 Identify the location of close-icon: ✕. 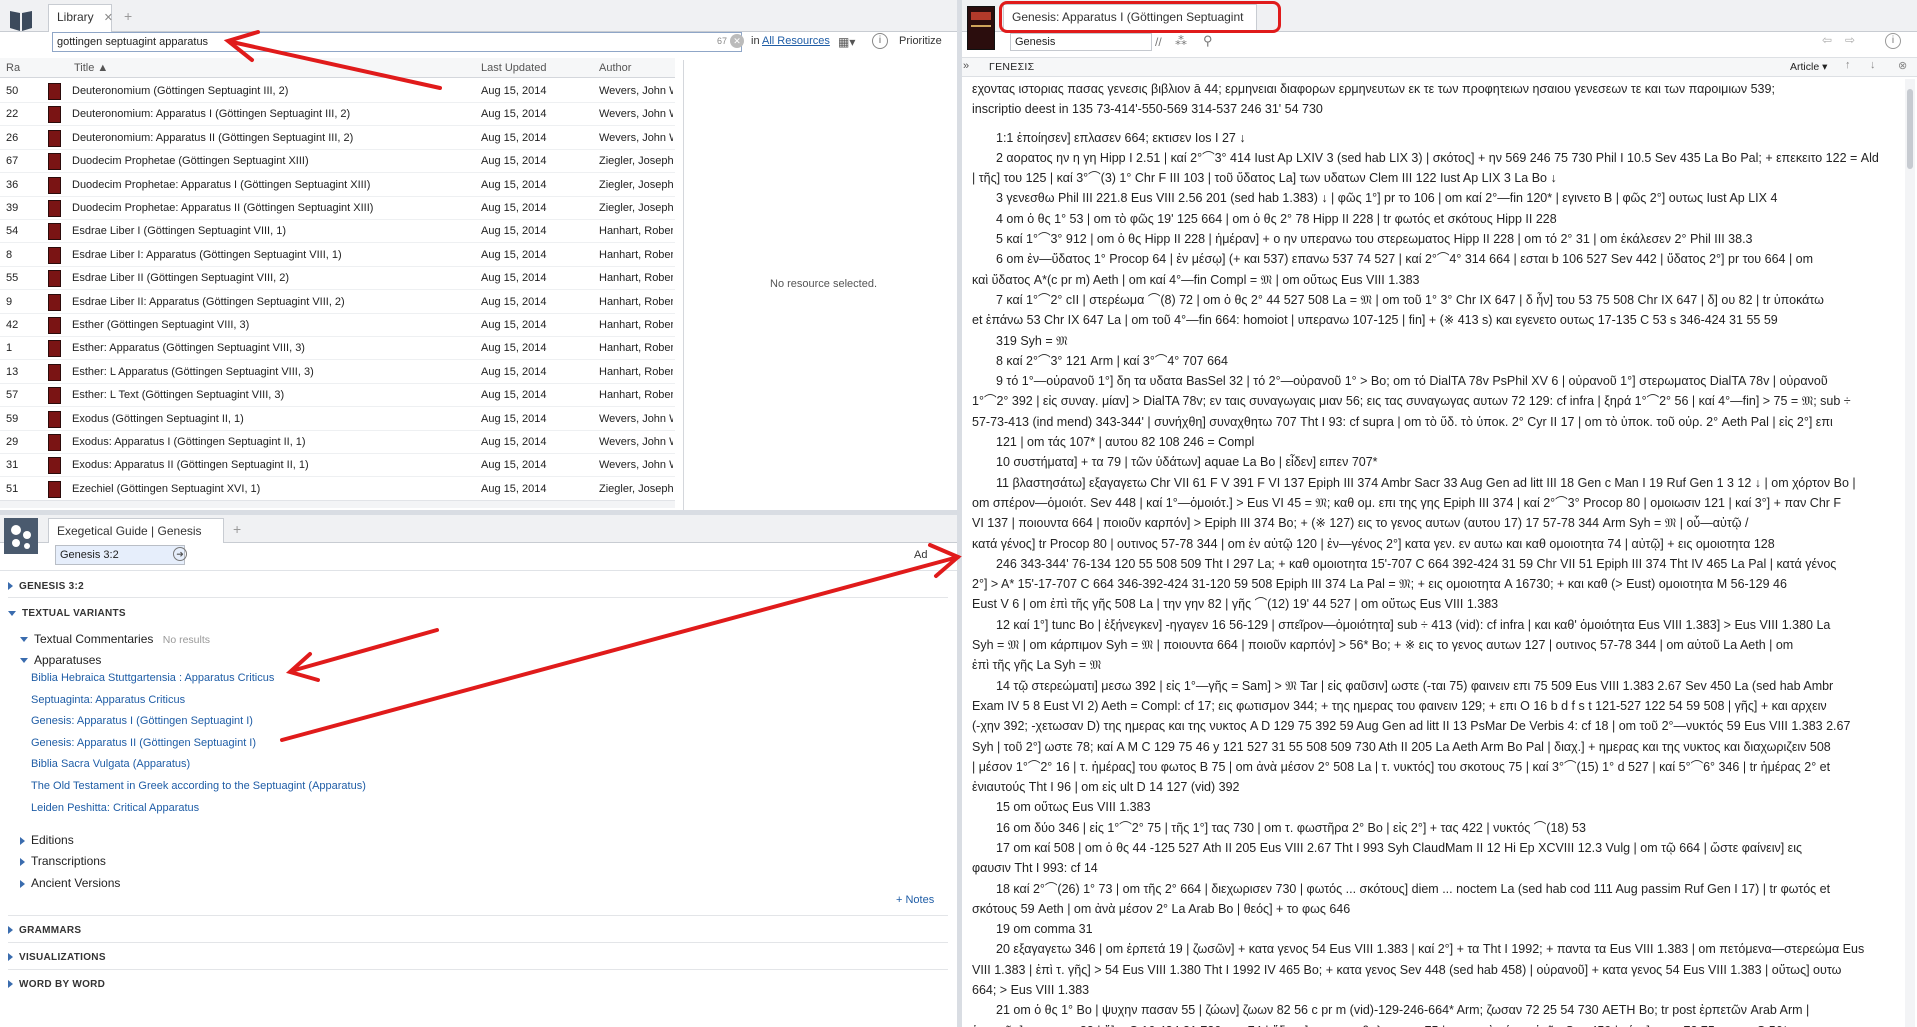
(108, 18).